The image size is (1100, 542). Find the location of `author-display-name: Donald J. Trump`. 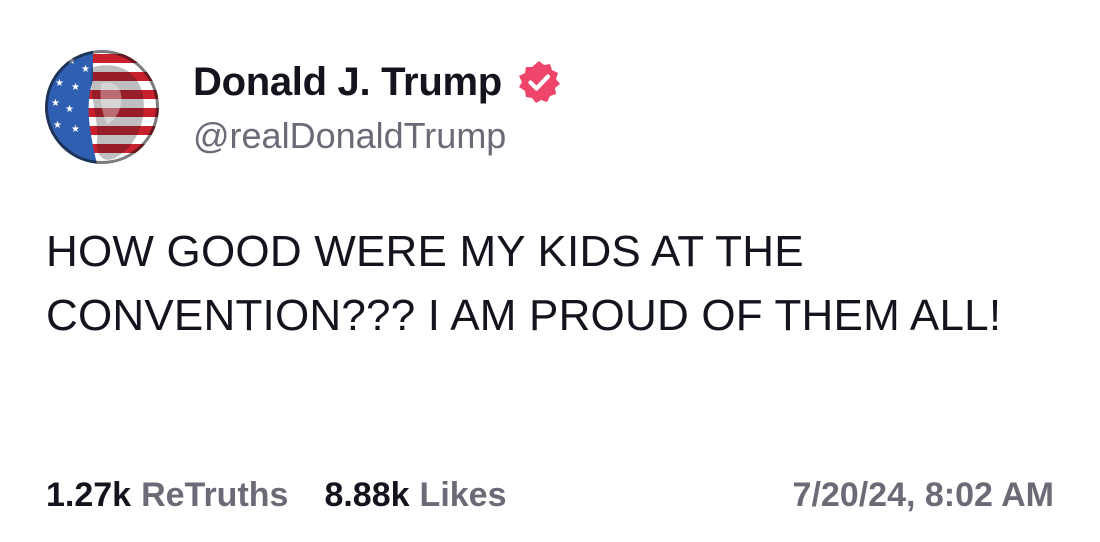

author-display-name: Donald J. Trump is located at coordinates (347, 82).